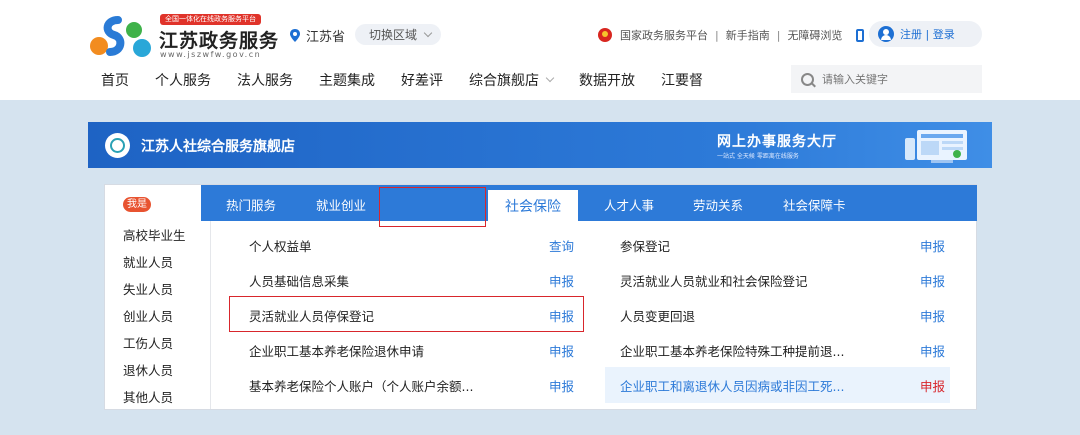 The height and width of the screenshot is (435, 1080). I want to click on nav-rating: 好差评, so click(422, 80).